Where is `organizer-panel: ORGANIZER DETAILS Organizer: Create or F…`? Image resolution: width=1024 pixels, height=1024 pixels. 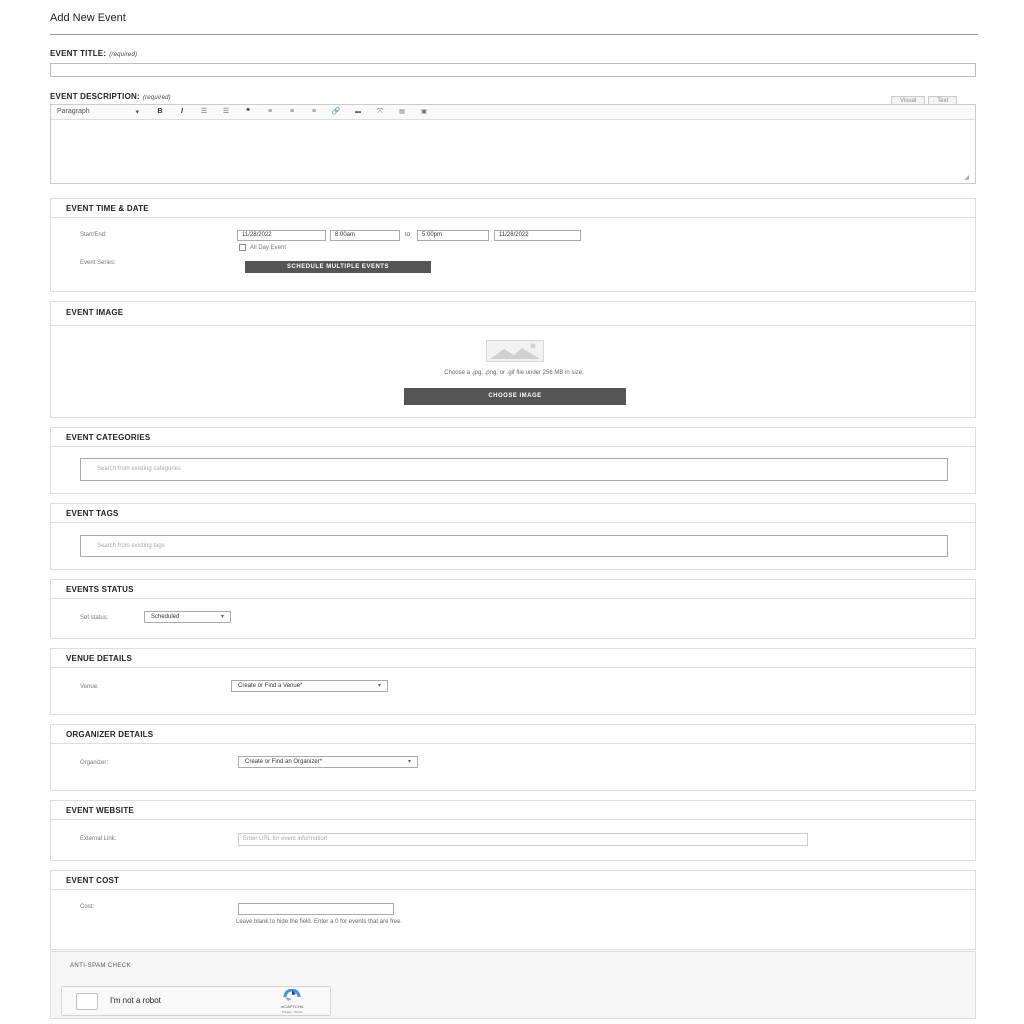 organizer-panel: ORGANIZER DETAILS Organizer: Create or F… is located at coordinates (513, 757).